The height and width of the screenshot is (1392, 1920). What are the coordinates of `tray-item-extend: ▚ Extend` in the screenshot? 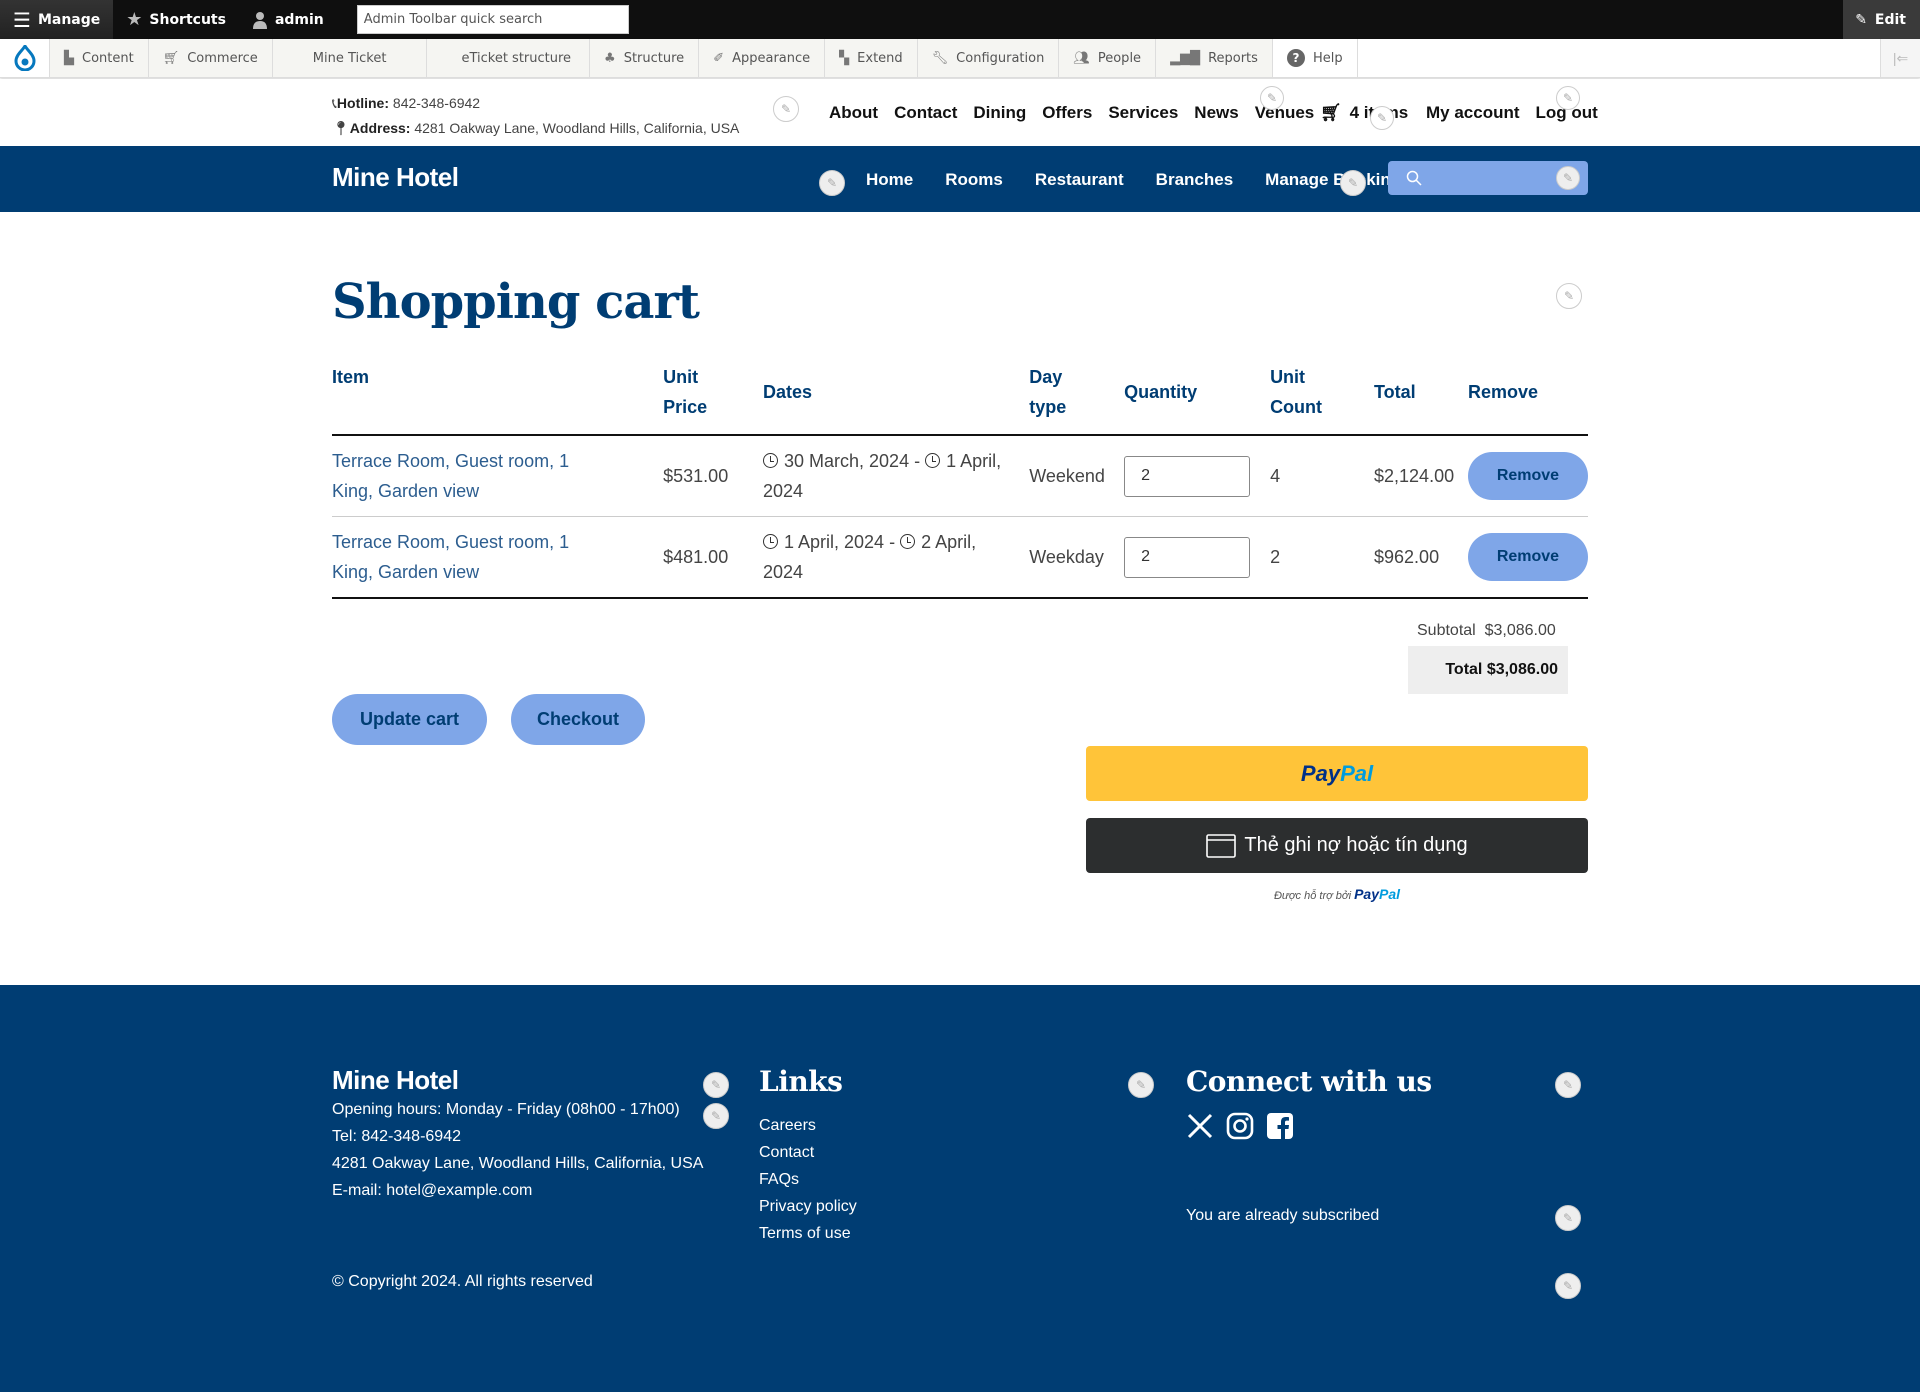 It's located at (871, 58).